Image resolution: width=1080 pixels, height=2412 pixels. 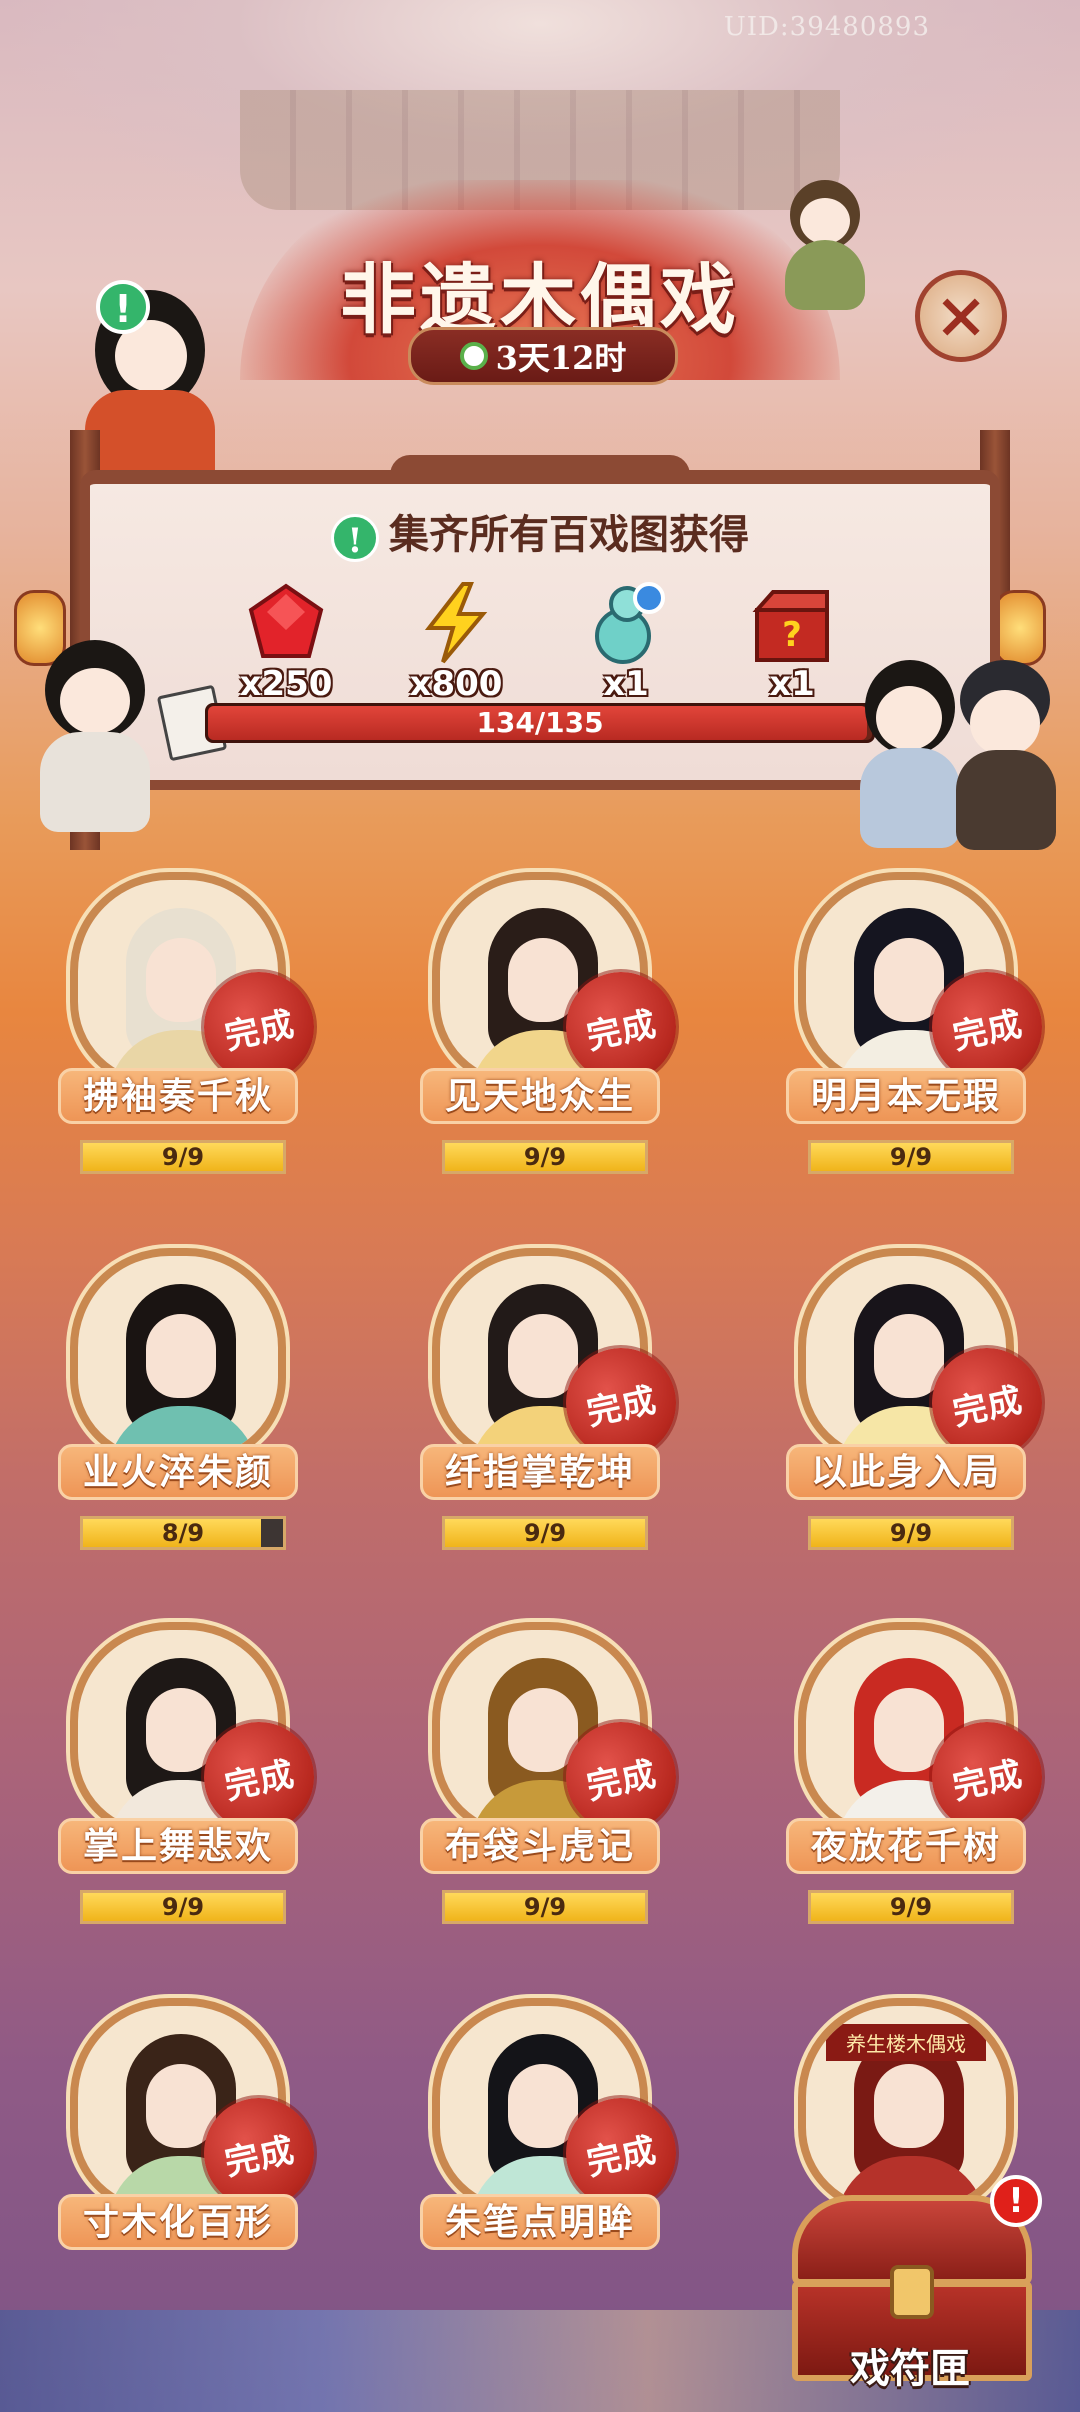 What do you see at coordinates (178, 1846) in the screenshot?
I see `card-title: 掌上舞悲欢` at bounding box center [178, 1846].